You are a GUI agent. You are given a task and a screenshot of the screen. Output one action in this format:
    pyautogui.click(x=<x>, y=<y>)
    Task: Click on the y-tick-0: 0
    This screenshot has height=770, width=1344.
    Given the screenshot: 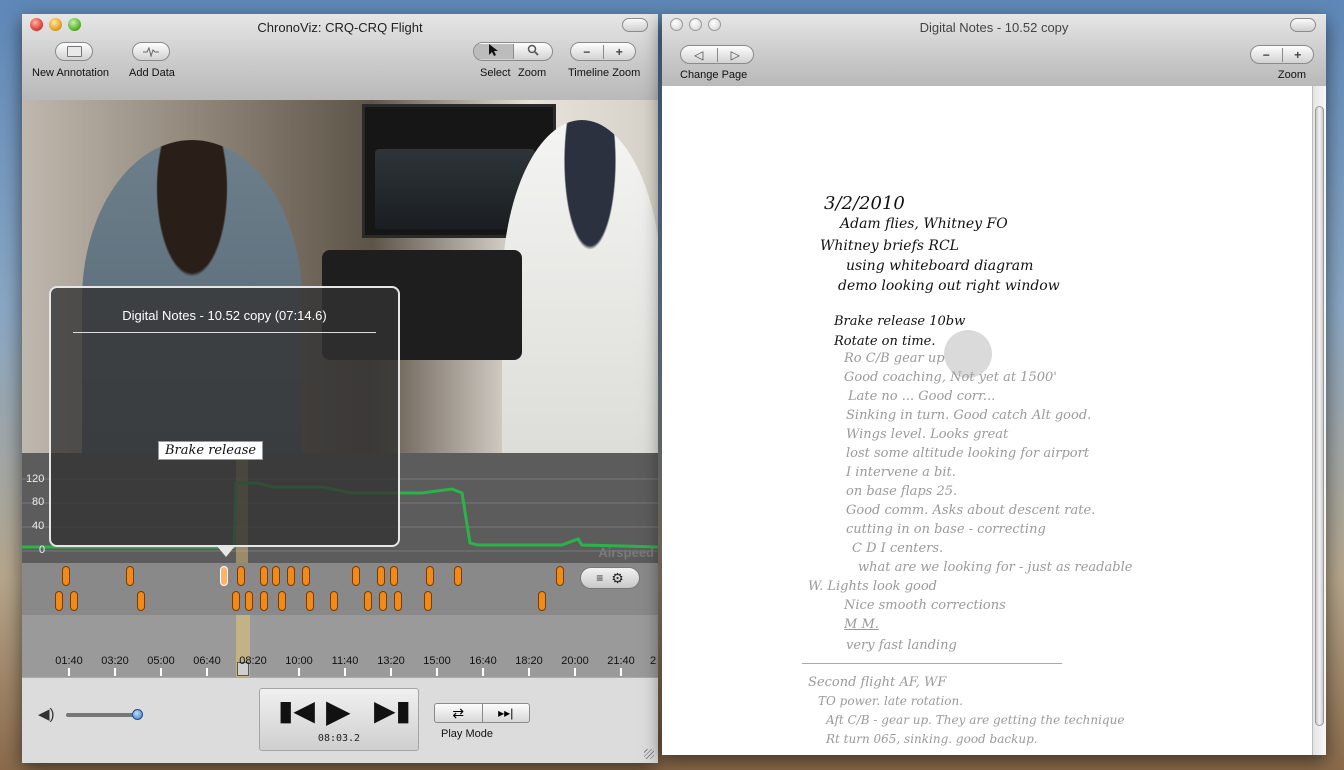 What is the action you would take?
    pyautogui.click(x=42, y=550)
    